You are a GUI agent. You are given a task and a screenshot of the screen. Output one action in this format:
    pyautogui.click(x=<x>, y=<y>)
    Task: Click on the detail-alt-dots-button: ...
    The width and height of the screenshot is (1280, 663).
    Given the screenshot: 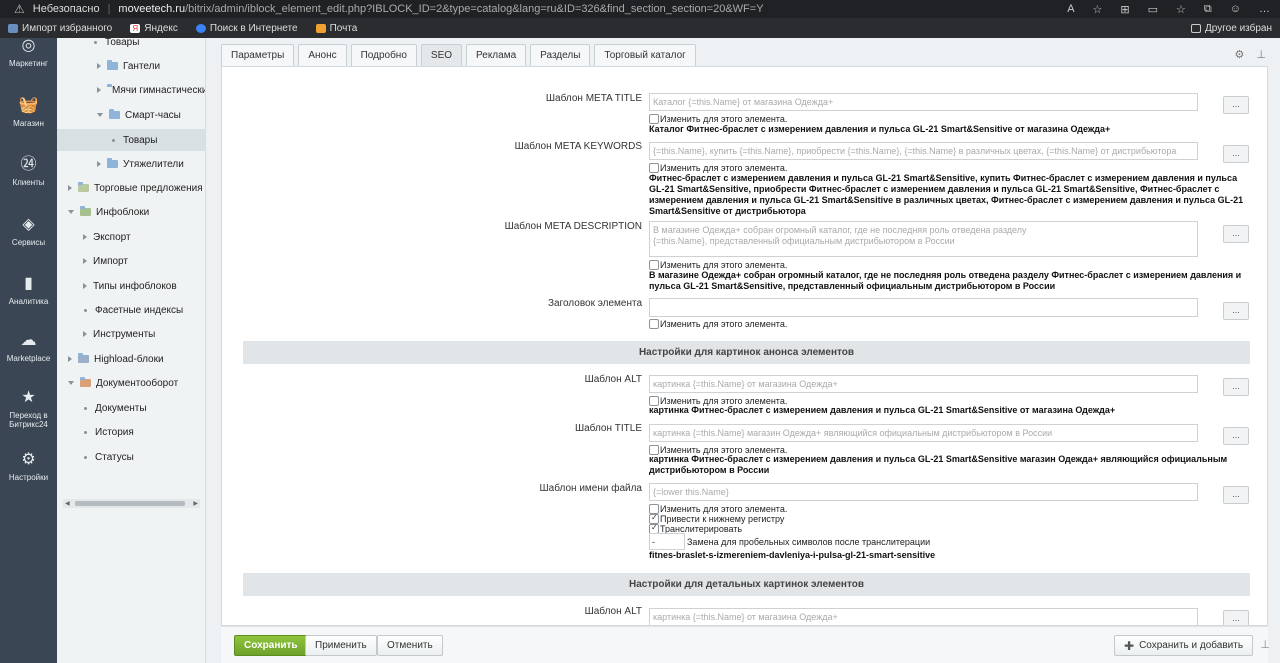 What is the action you would take?
    pyautogui.click(x=1236, y=617)
    